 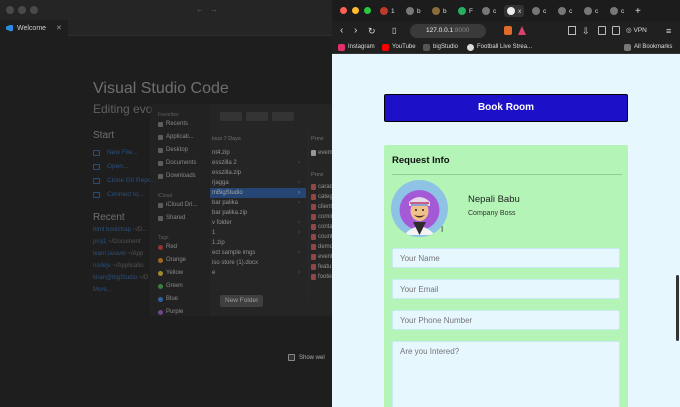 What do you see at coordinates (120, 278) in the screenshot?
I see `recent-item: kiran@bigStudio ~/D` at bounding box center [120, 278].